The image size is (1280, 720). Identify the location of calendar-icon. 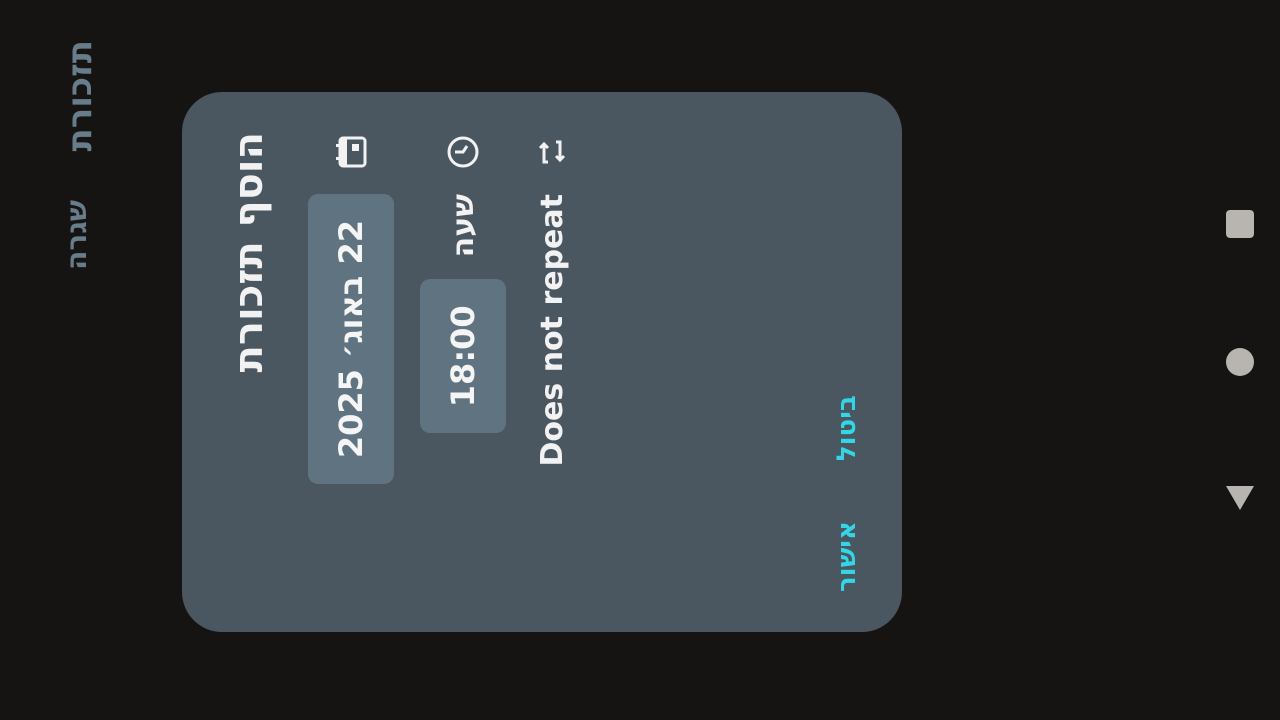
(351, 152).